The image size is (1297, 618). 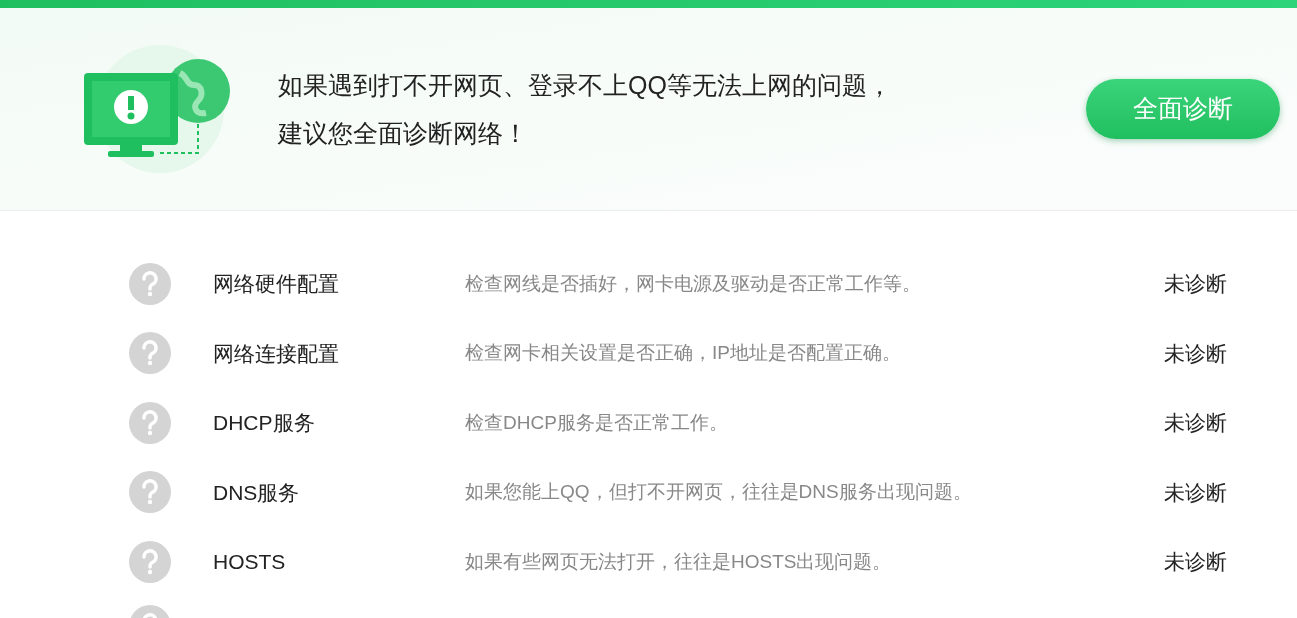 What do you see at coordinates (683, 353) in the screenshot?
I see `check-description: 检查网卡相关设置是否正确，IP地址是否配置正确。` at bounding box center [683, 353].